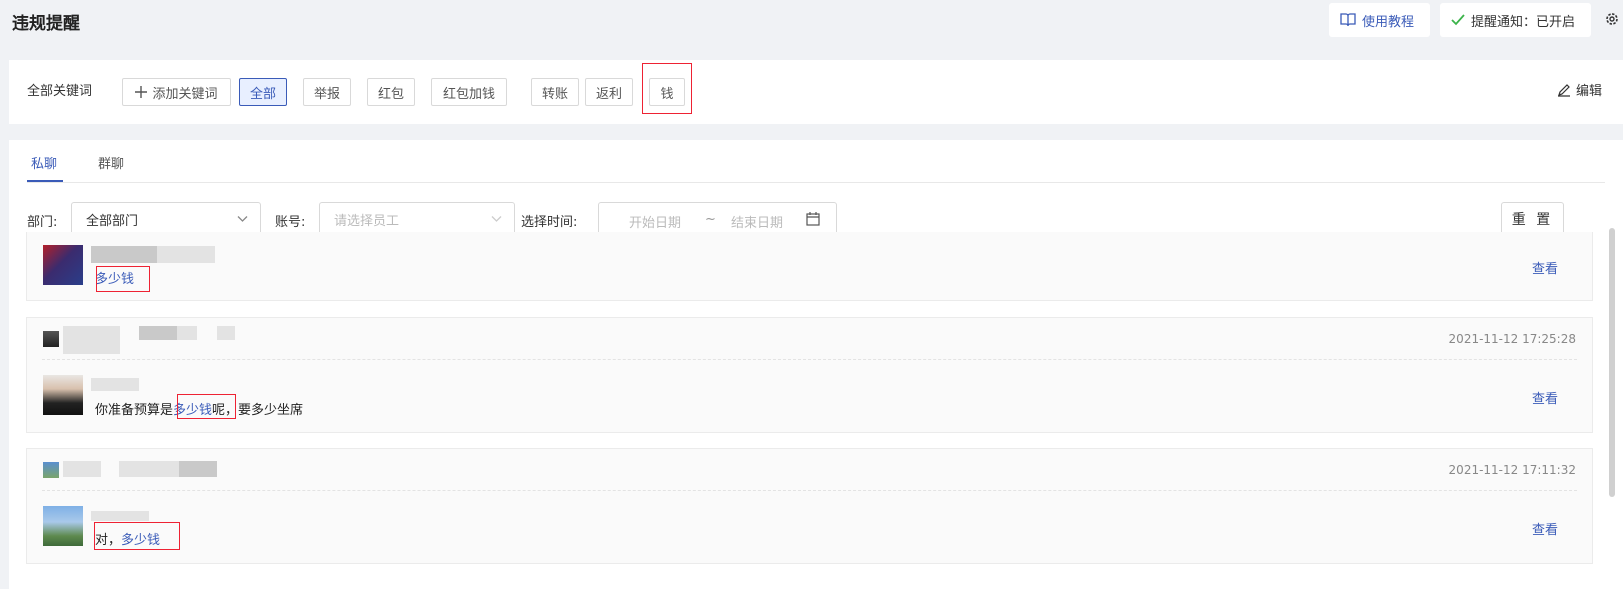 Image resolution: width=1623 pixels, height=589 pixels. I want to click on keyword-tag: 举报, so click(327, 92).